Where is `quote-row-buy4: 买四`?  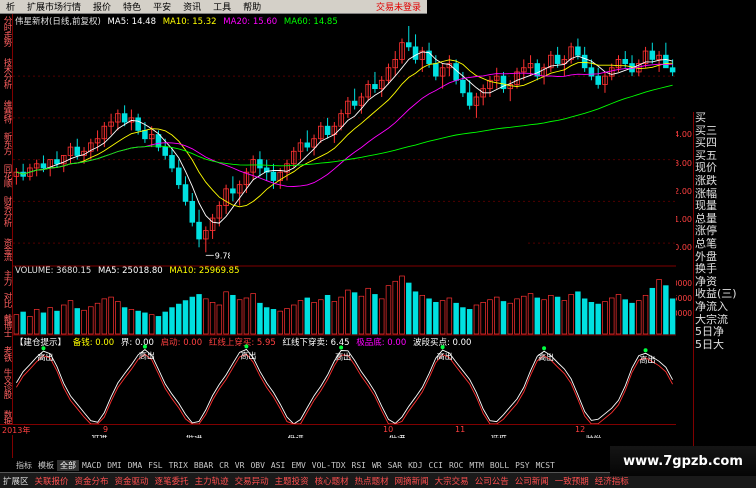
quote-row-buy4: 买四 is located at coordinates (706, 143).